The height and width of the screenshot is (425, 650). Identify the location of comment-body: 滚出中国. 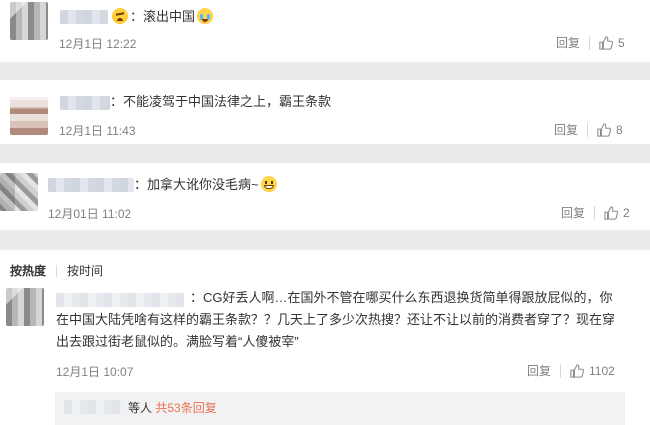
(169, 16).